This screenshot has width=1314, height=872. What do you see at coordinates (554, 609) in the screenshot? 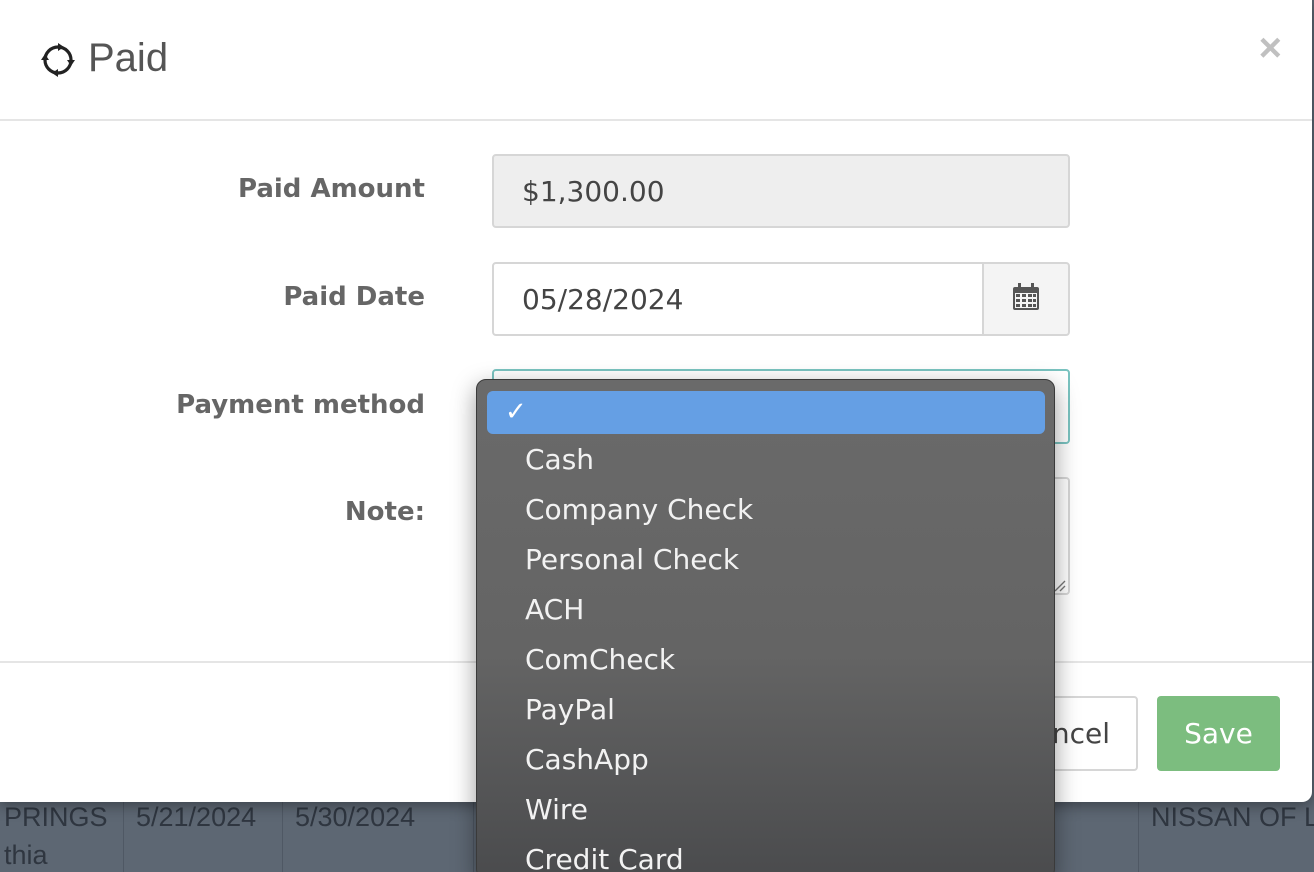
I see `dropdown-option-ach: ACH` at bounding box center [554, 609].